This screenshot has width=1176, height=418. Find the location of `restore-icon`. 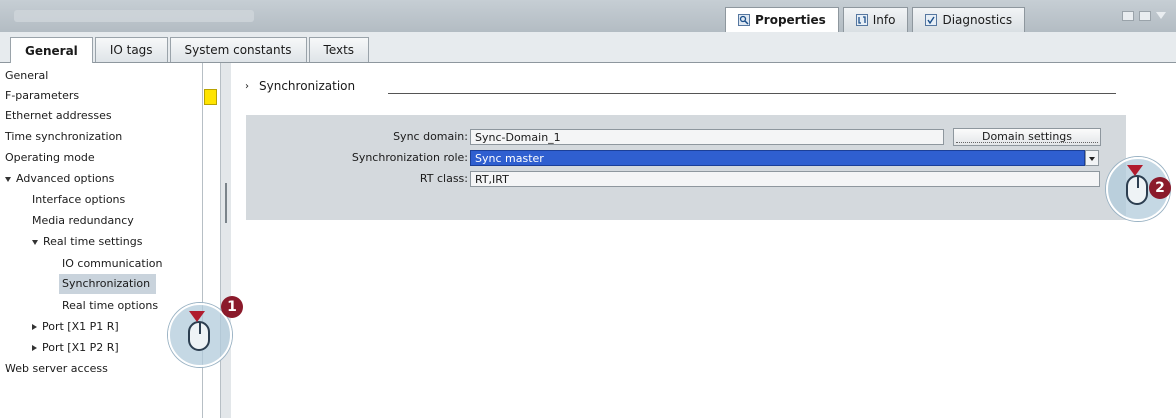

restore-icon is located at coordinates (1128, 16).